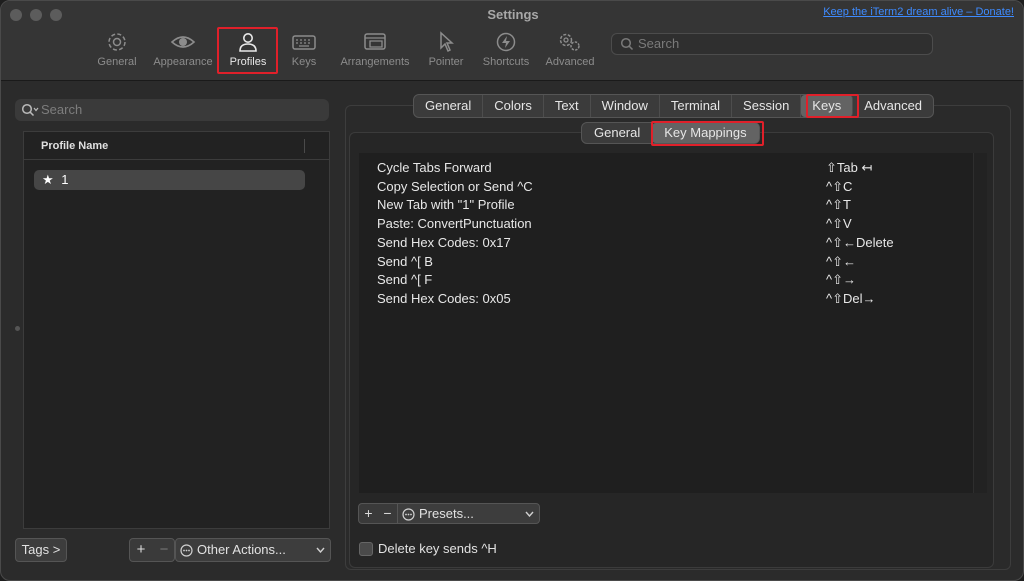 The width and height of the screenshot is (1024, 581). Describe the element at coordinates (65, 179) in the screenshot. I see `profile-name: 1` at that location.